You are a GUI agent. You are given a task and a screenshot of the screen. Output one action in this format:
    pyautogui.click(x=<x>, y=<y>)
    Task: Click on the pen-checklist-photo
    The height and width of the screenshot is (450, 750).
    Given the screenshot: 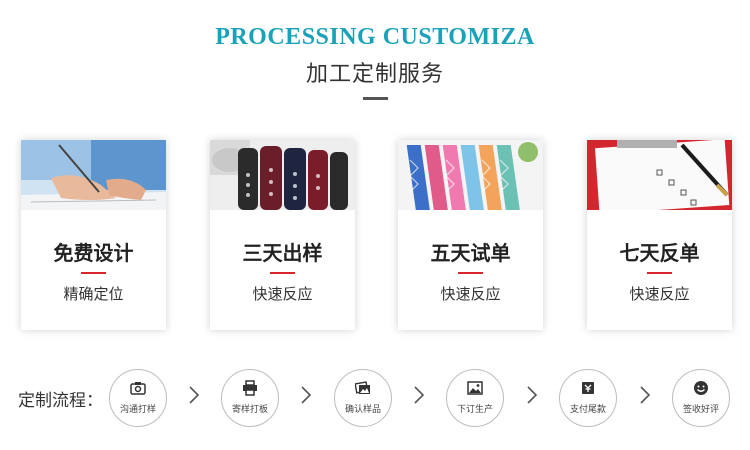 What is the action you would take?
    pyautogui.click(x=659, y=175)
    